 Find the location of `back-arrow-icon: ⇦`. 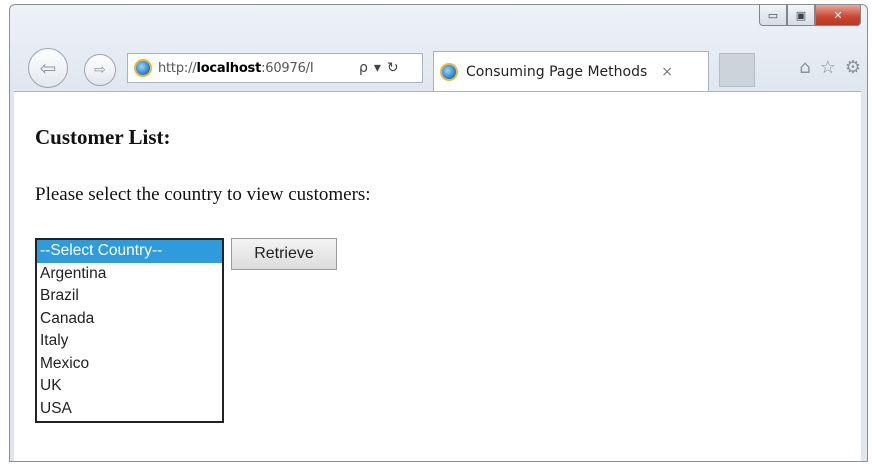

back-arrow-icon: ⇦ is located at coordinates (48, 68).